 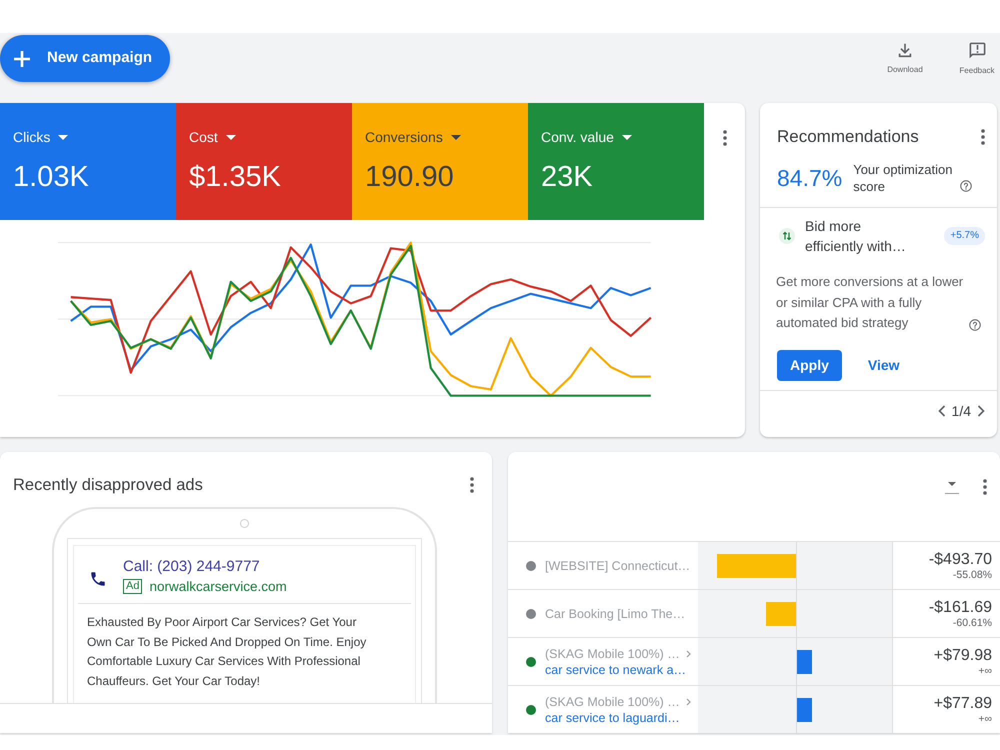 I want to click on view-button: View, so click(x=884, y=365).